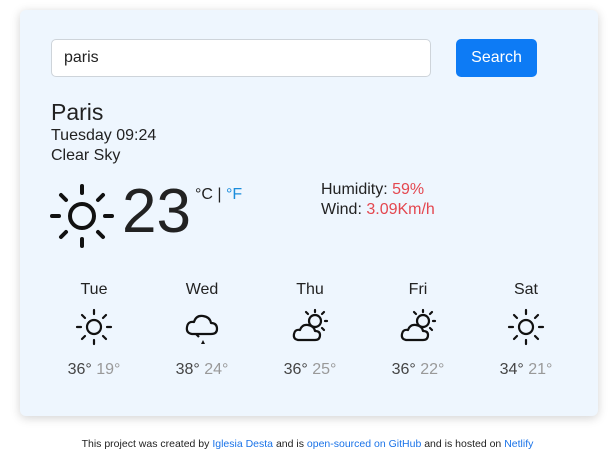 This screenshot has height=473, width=615. Describe the element at coordinates (463, 444) in the screenshot. I see `footer-text: and is hosted on` at that location.